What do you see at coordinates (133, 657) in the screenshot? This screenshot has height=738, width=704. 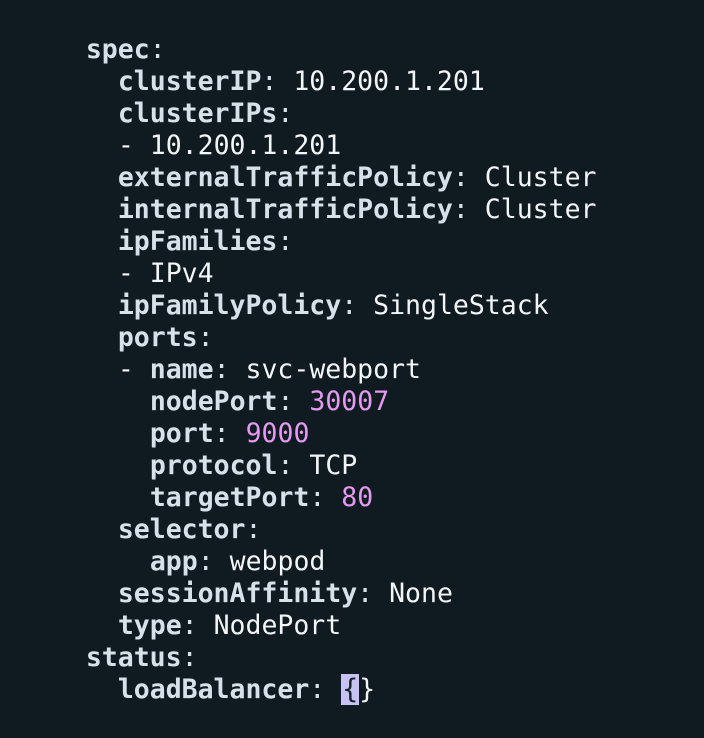 I see `yaml-key-status: status` at bounding box center [133, 657].